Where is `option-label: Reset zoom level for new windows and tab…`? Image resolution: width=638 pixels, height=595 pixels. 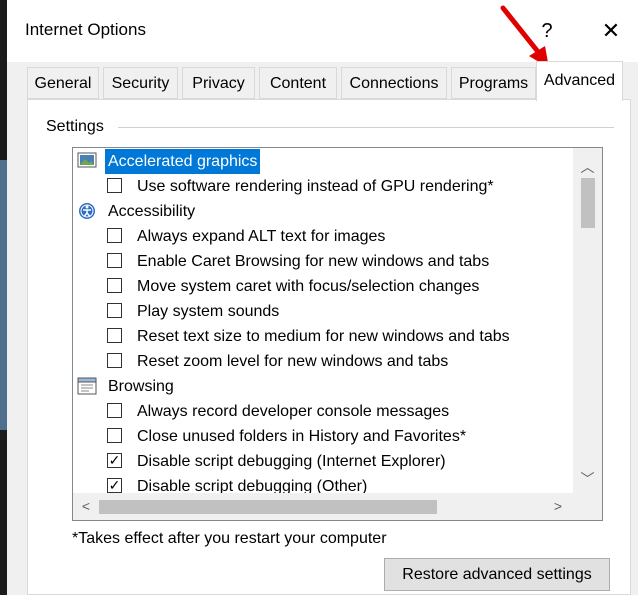 option-label: Reset zoom level for new windows and tab… is located at coordinates (293, 361).